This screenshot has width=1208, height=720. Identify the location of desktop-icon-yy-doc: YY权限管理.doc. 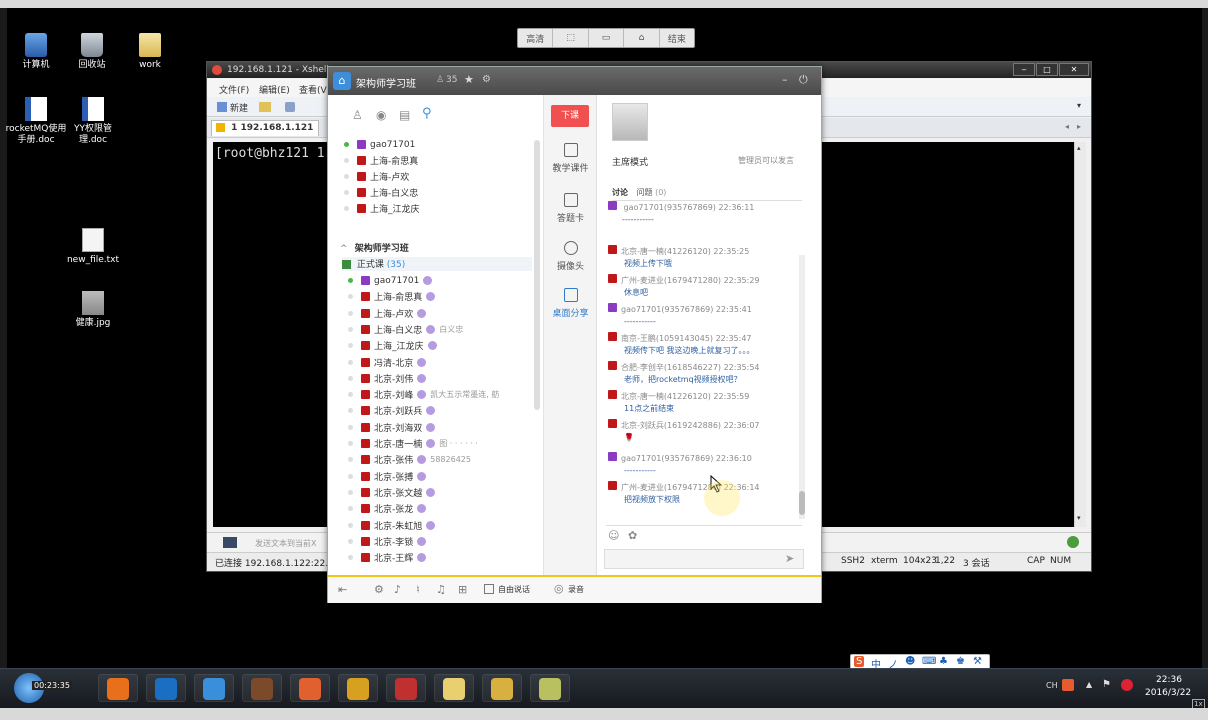
(93, 121).